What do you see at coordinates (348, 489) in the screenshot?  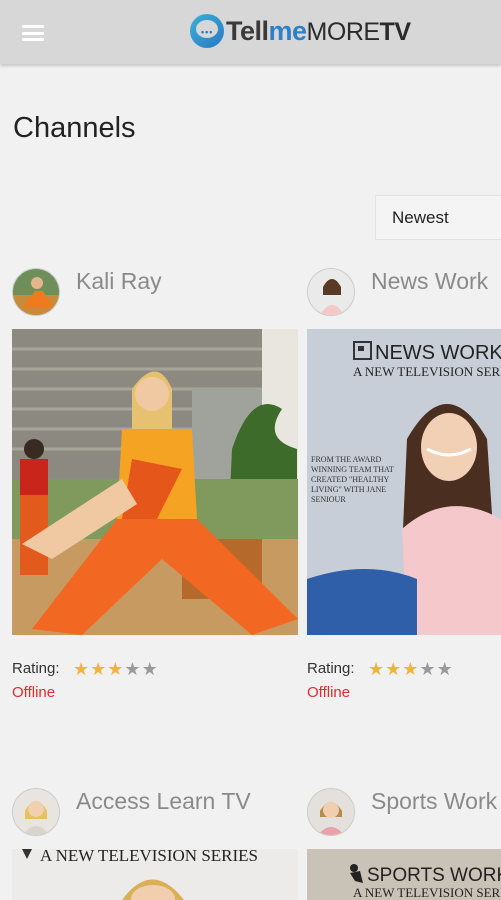 I see `svg-text: LIVING" WITH JANE` at bounding box center [348, 489].